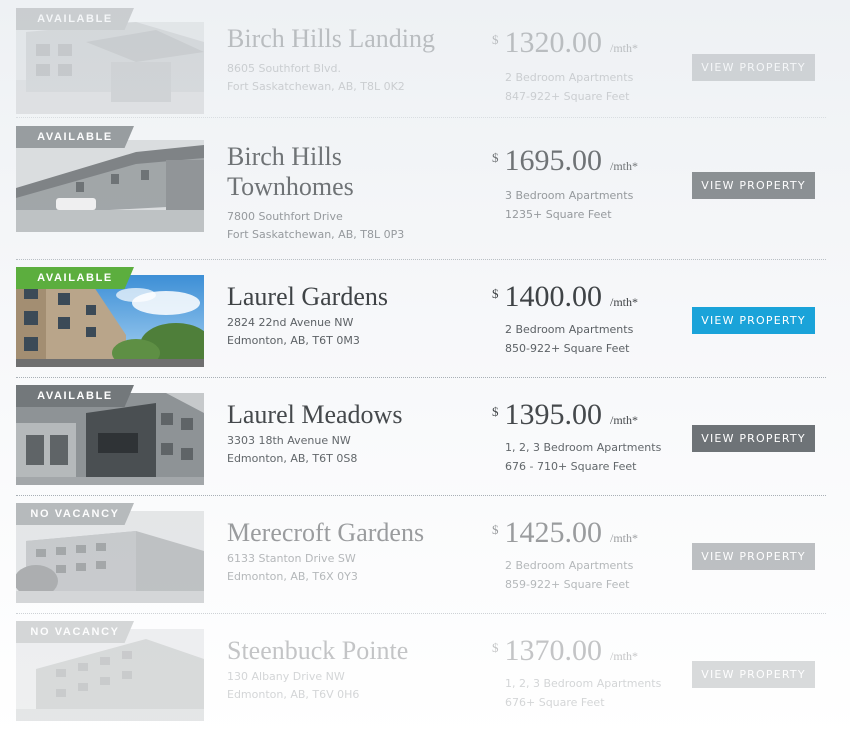 The height and width of the screenshot is (741, 850). Describe the element at coordinates (331, 38) in the screenshot. I see `property-name-line1: Birch Hills Landing` at that location.